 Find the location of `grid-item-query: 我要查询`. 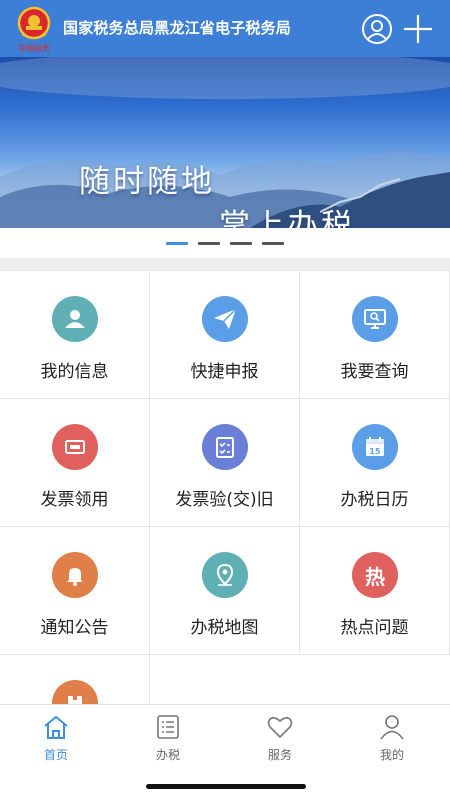

grid-item-query: 我要查询 is located at coordinates (374, 334).